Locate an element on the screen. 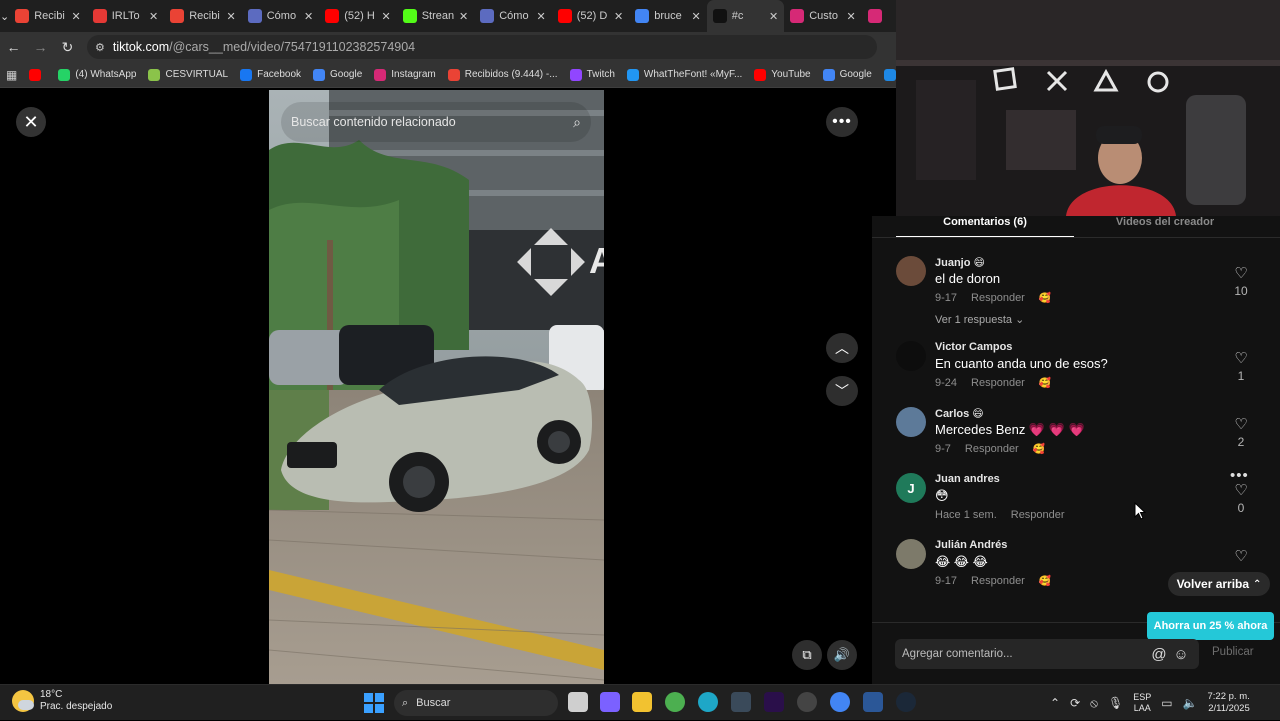 The height and width of the screenshot is (721, 1280). premiere-icon is located at coordinates (774, 702).